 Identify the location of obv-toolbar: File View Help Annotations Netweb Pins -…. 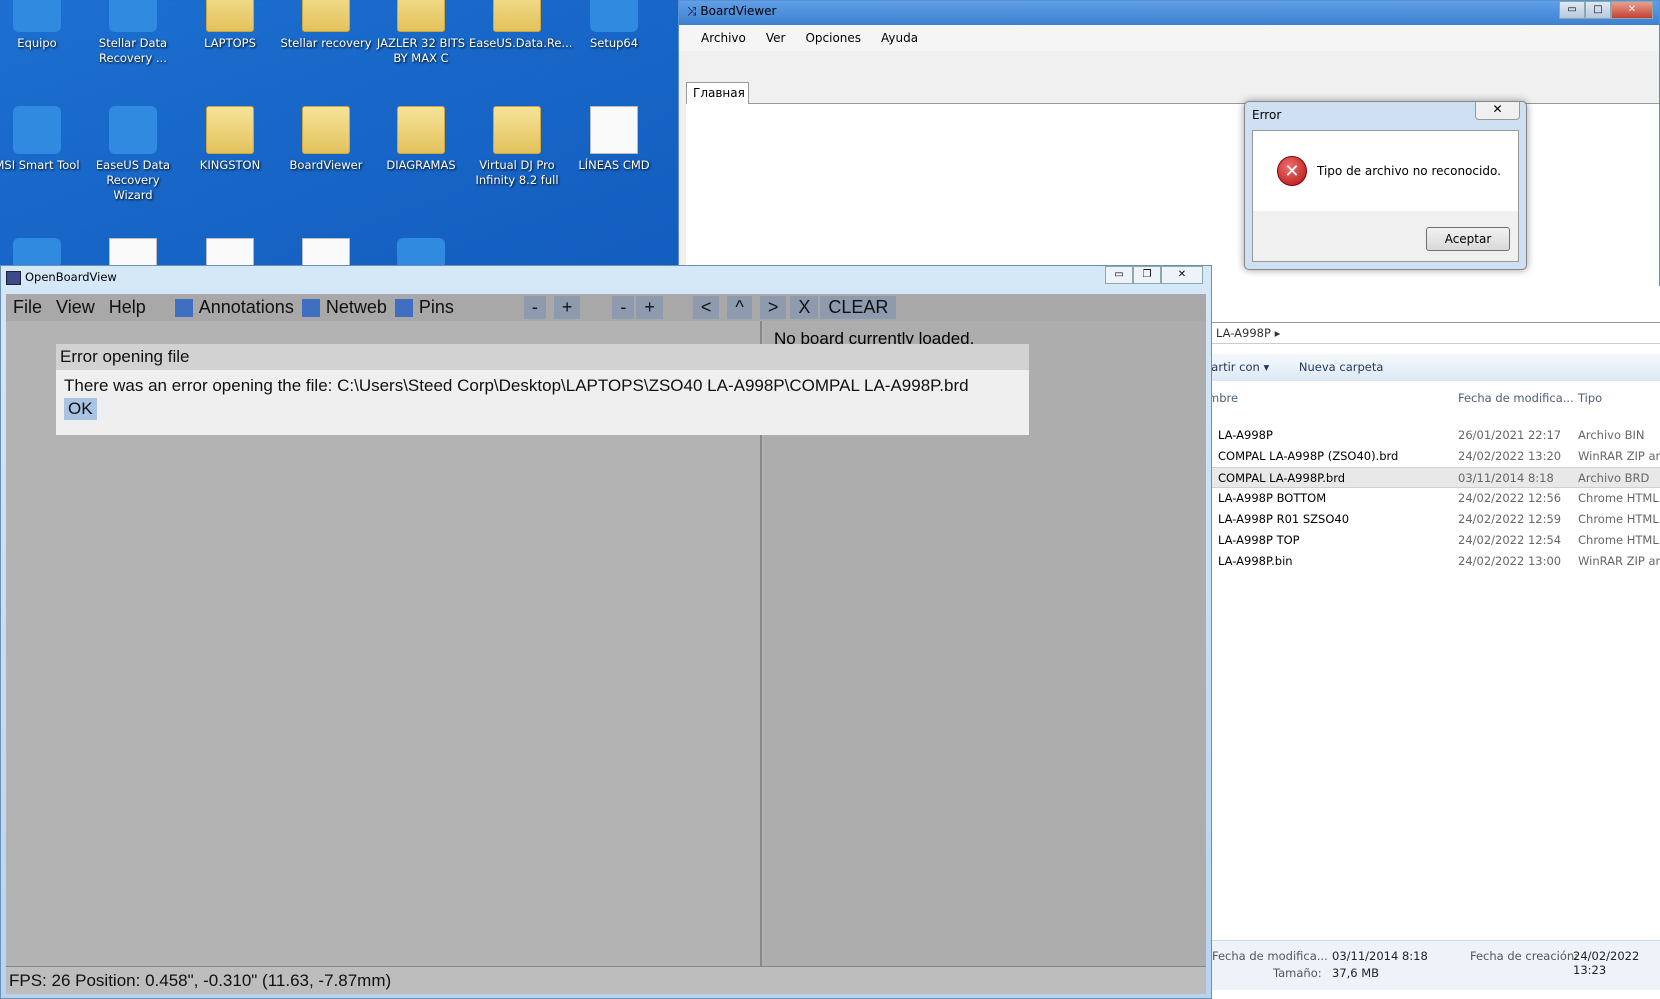
(606, 307).